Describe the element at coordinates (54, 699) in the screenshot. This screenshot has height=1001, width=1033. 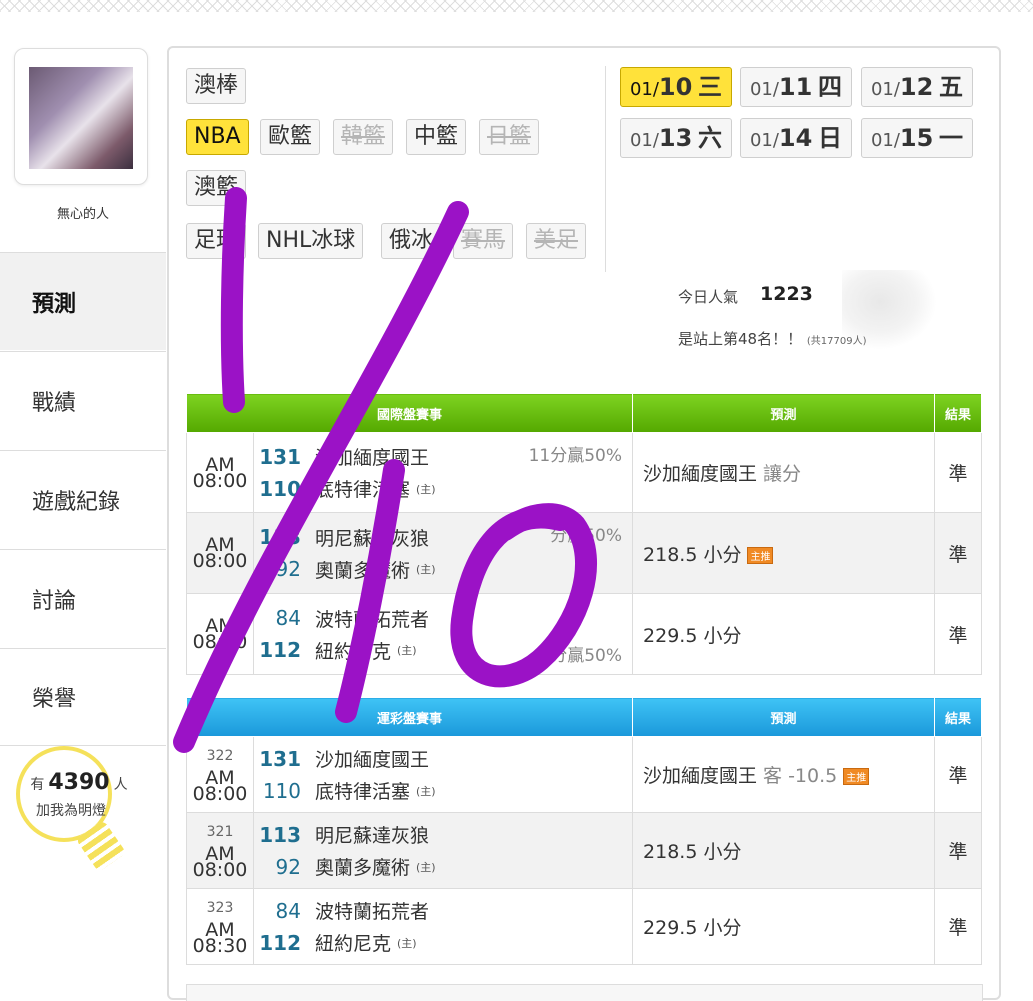
I see `nav-item-label: 榮譽` at that location.